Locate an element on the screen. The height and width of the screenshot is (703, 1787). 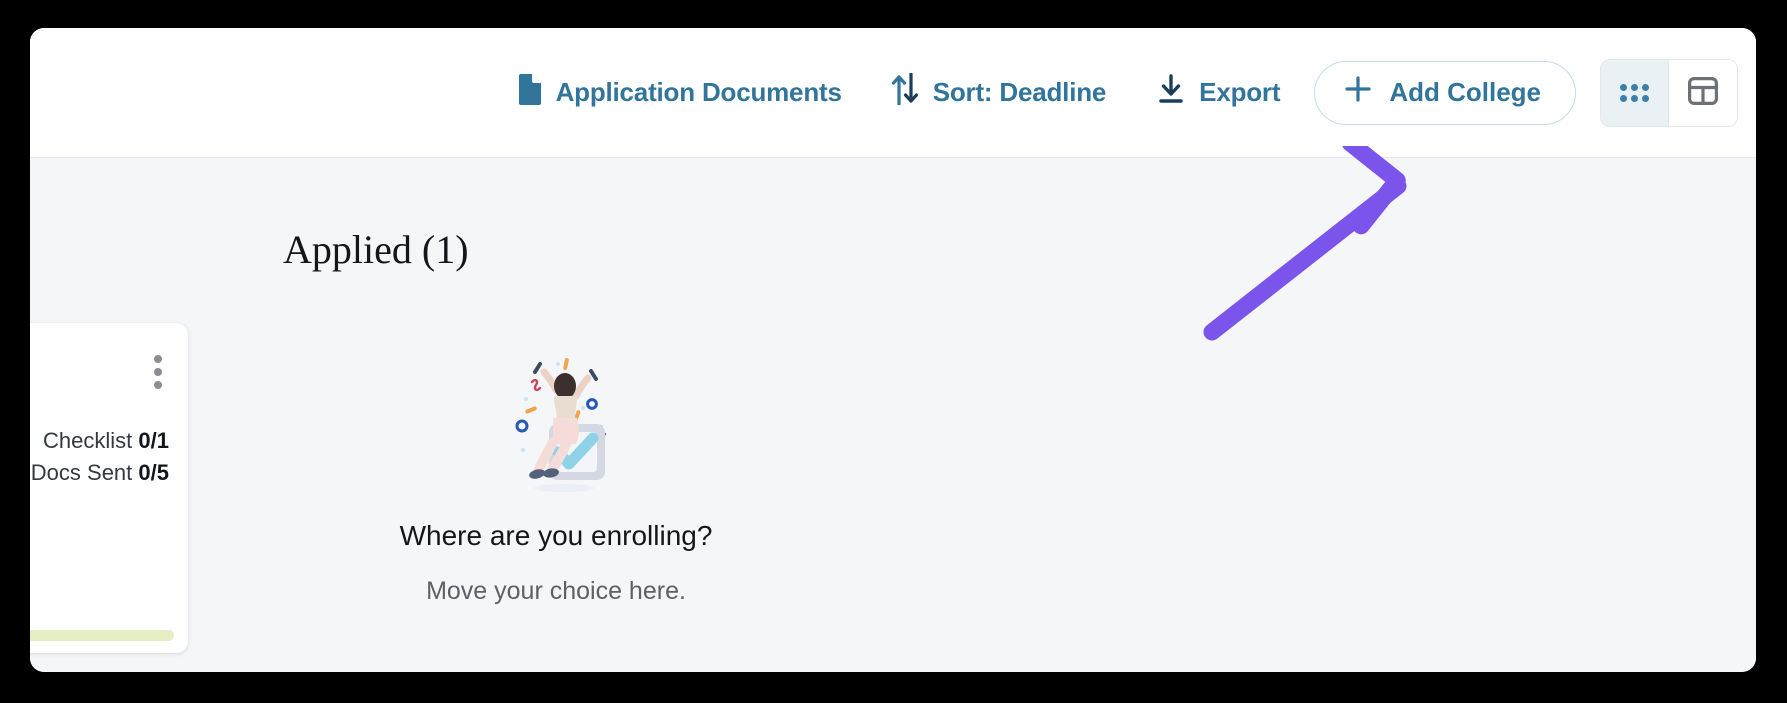
sort-arrows-icon is located at coordinates (905, 92).